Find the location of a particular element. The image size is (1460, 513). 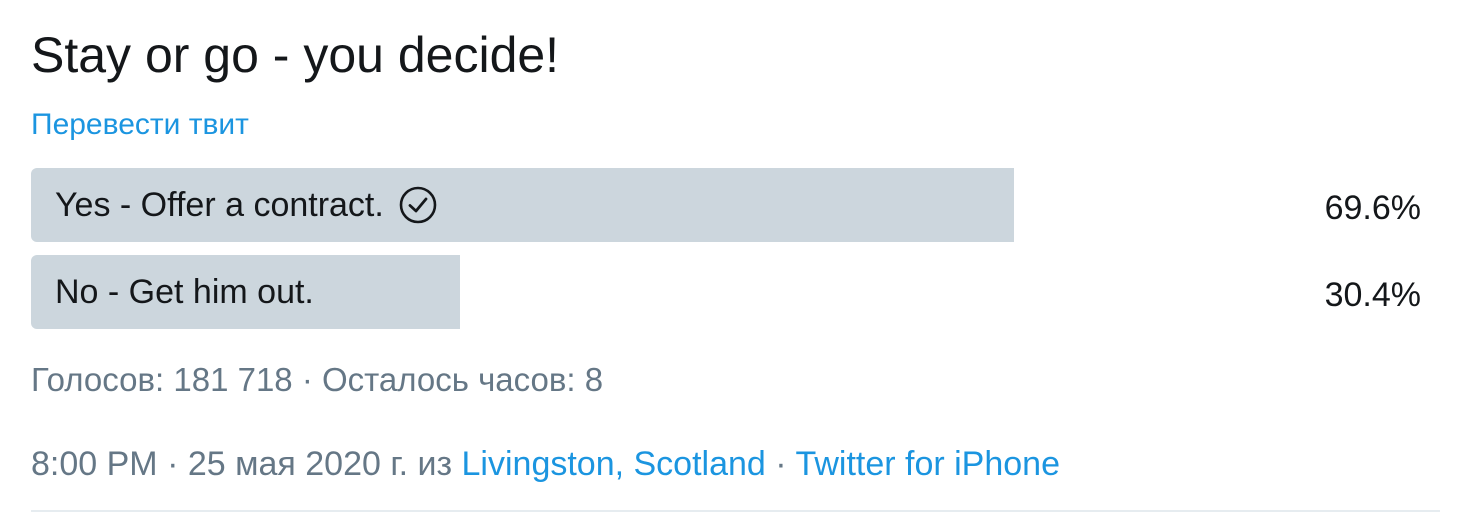

source-link: Twitter for iPhone is located at coordinates (927, 464).